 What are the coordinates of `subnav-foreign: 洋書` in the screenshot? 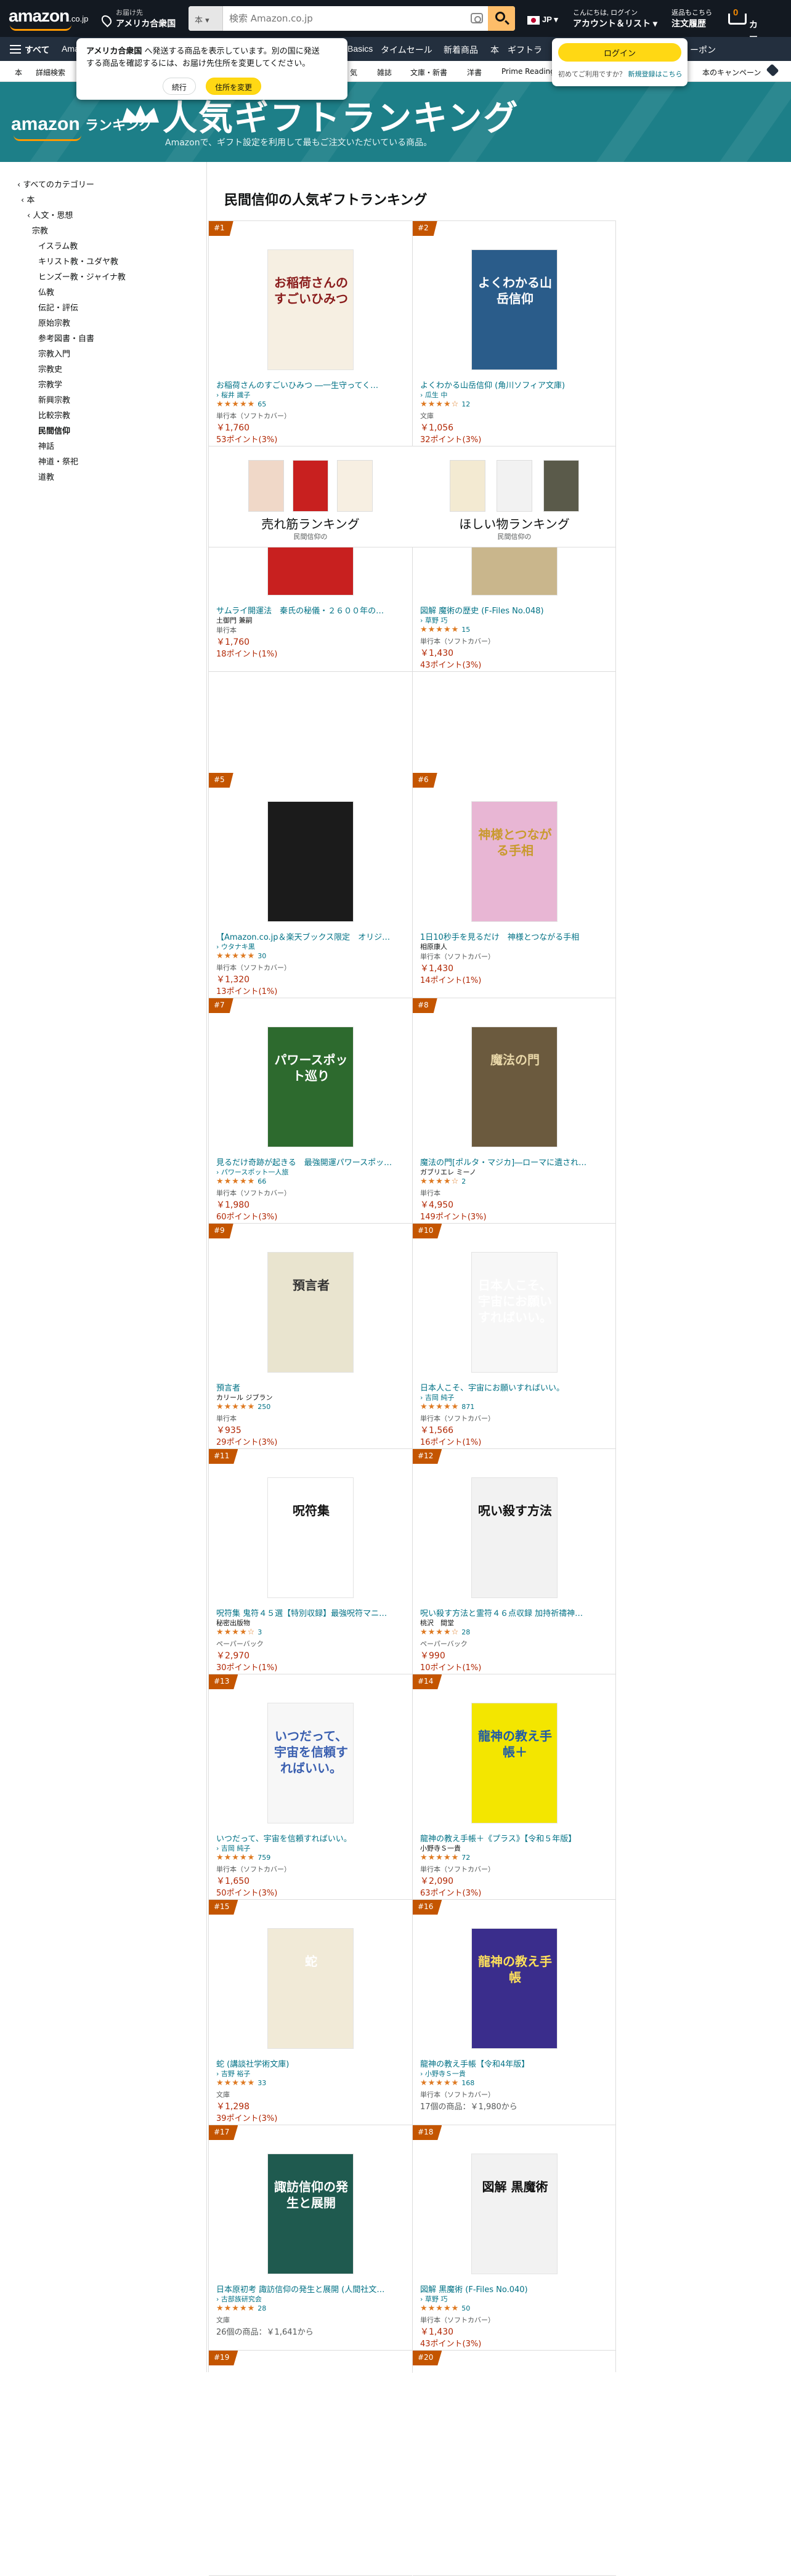 It's located at (474, 72).